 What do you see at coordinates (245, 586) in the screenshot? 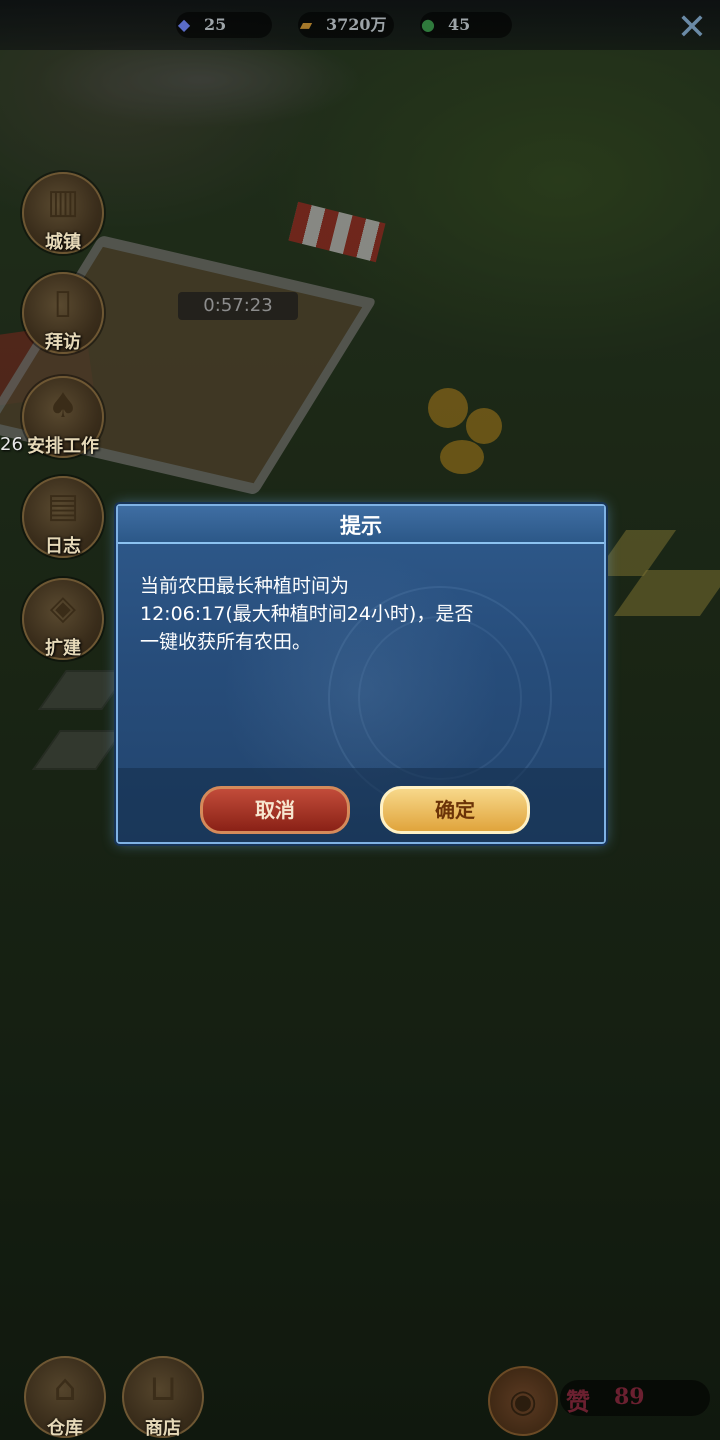
I see `dialog-message-line: 当前农田最长种植时间为` at bounding box center [245, 586].